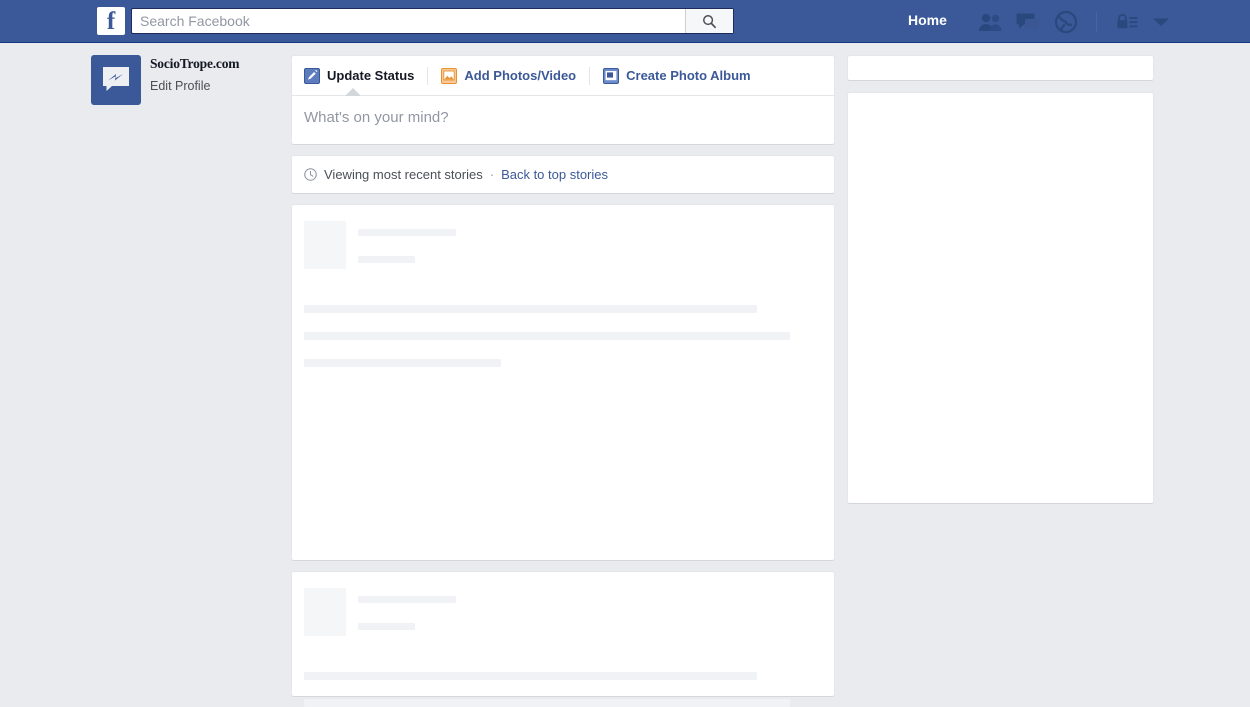 The height and width of the screenshot is (707, 1250). I want to click on search-icon, so click(709, 21).